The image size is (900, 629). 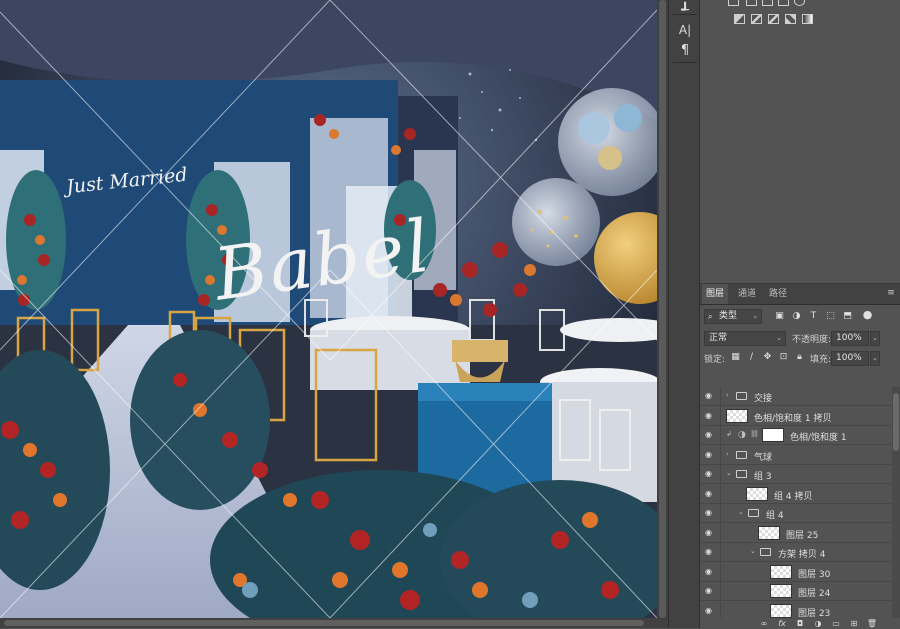 I want to click on lock-artboard-icon: ⊡, so click(x=783, y=357).